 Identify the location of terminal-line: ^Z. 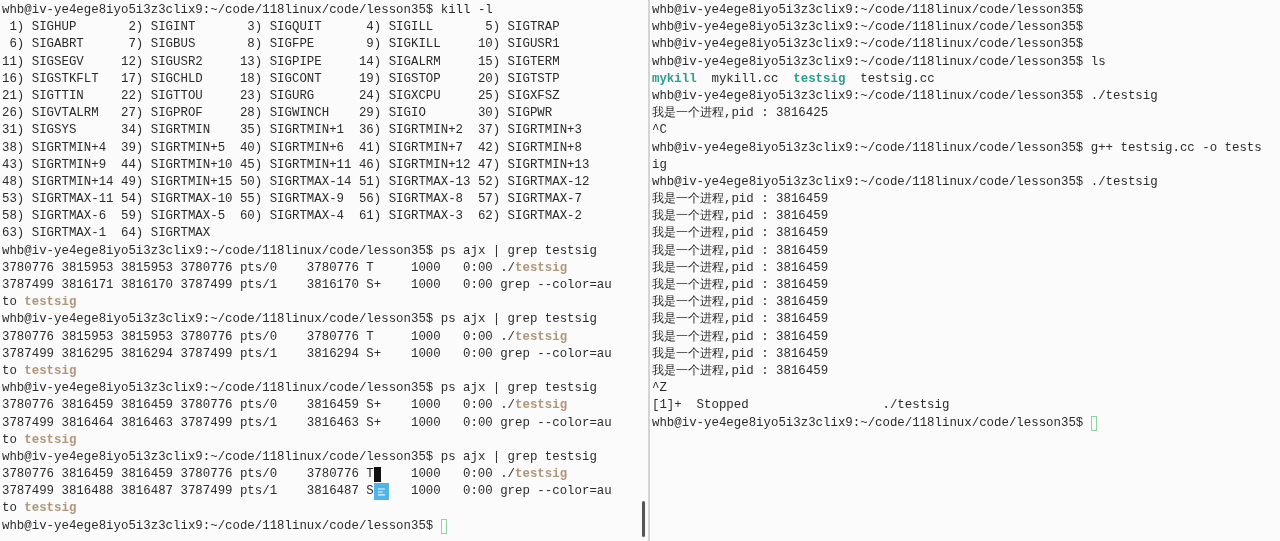
(659, 389).